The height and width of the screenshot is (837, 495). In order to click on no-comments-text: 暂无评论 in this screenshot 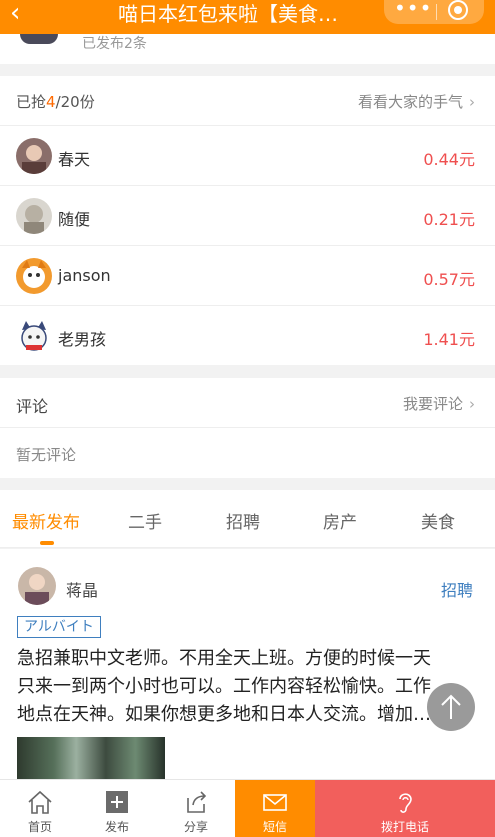, I will do `click(46, 455)`.